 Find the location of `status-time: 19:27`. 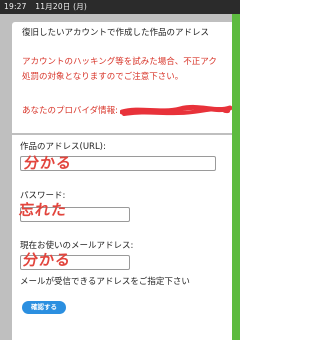

status-time: 19:27 is located at coordinates (15, 6).